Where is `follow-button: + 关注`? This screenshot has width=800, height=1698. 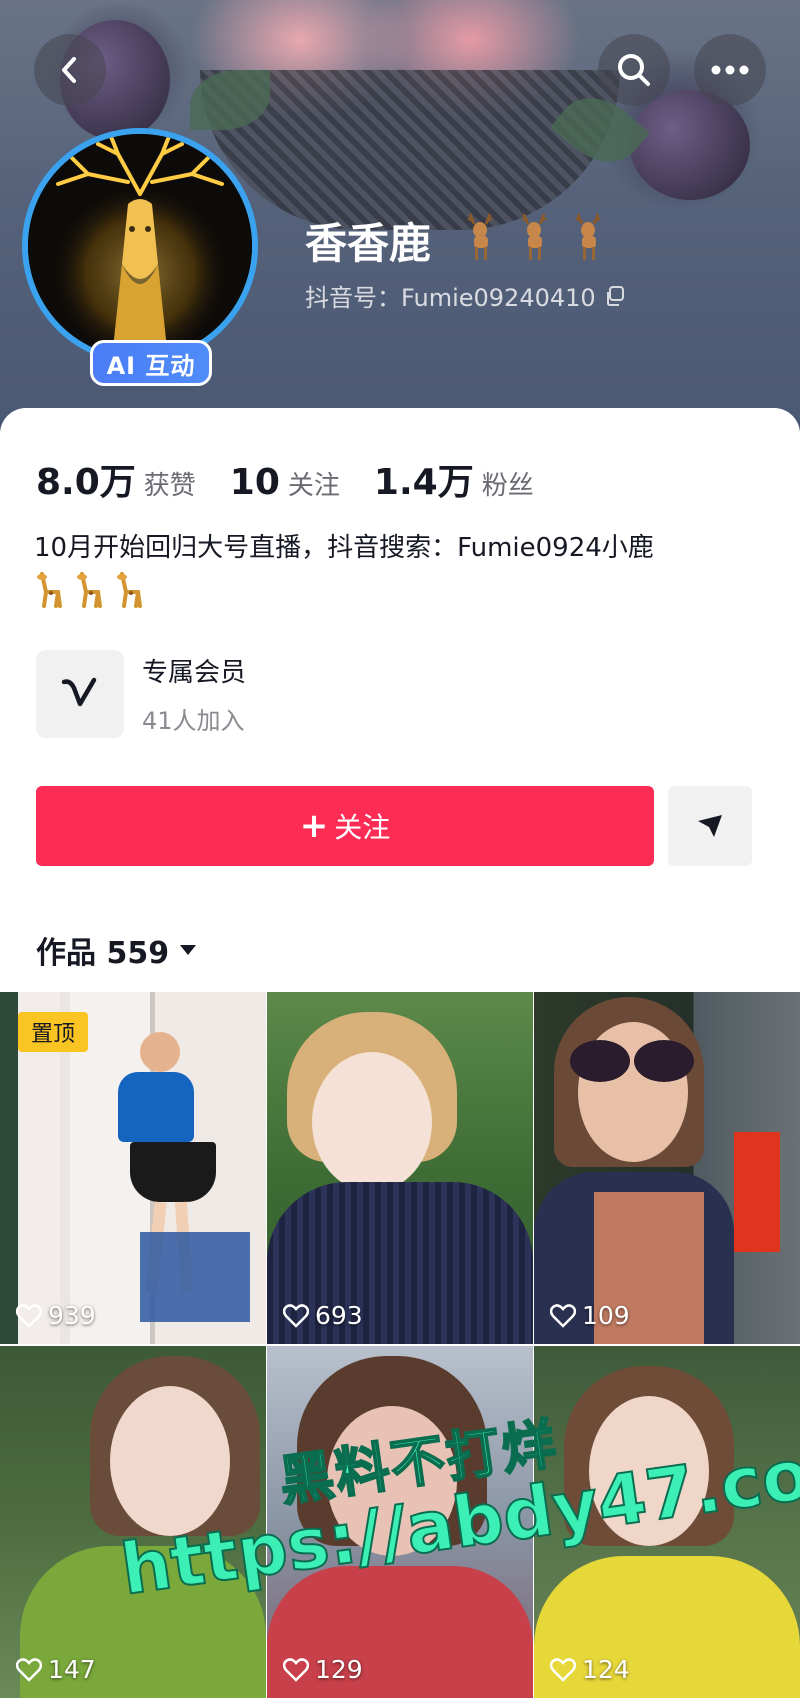 follow-button: + 关注 is located at coordinates (345, 826).